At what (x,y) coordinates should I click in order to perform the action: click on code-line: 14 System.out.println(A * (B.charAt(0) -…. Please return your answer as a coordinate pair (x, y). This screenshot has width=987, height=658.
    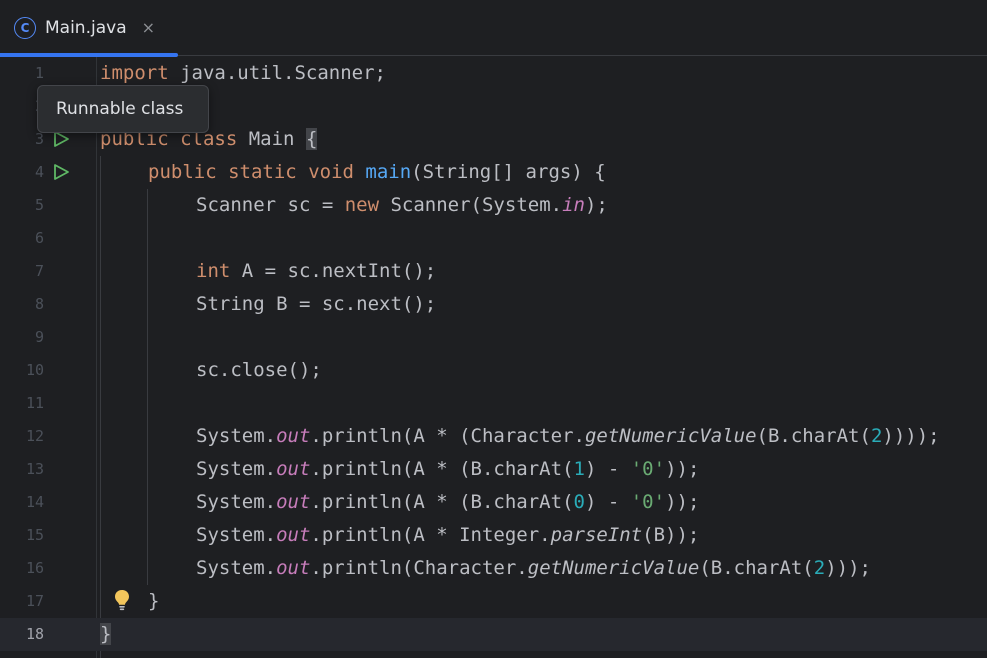
    Looking at the image, I should click on (493, 502).